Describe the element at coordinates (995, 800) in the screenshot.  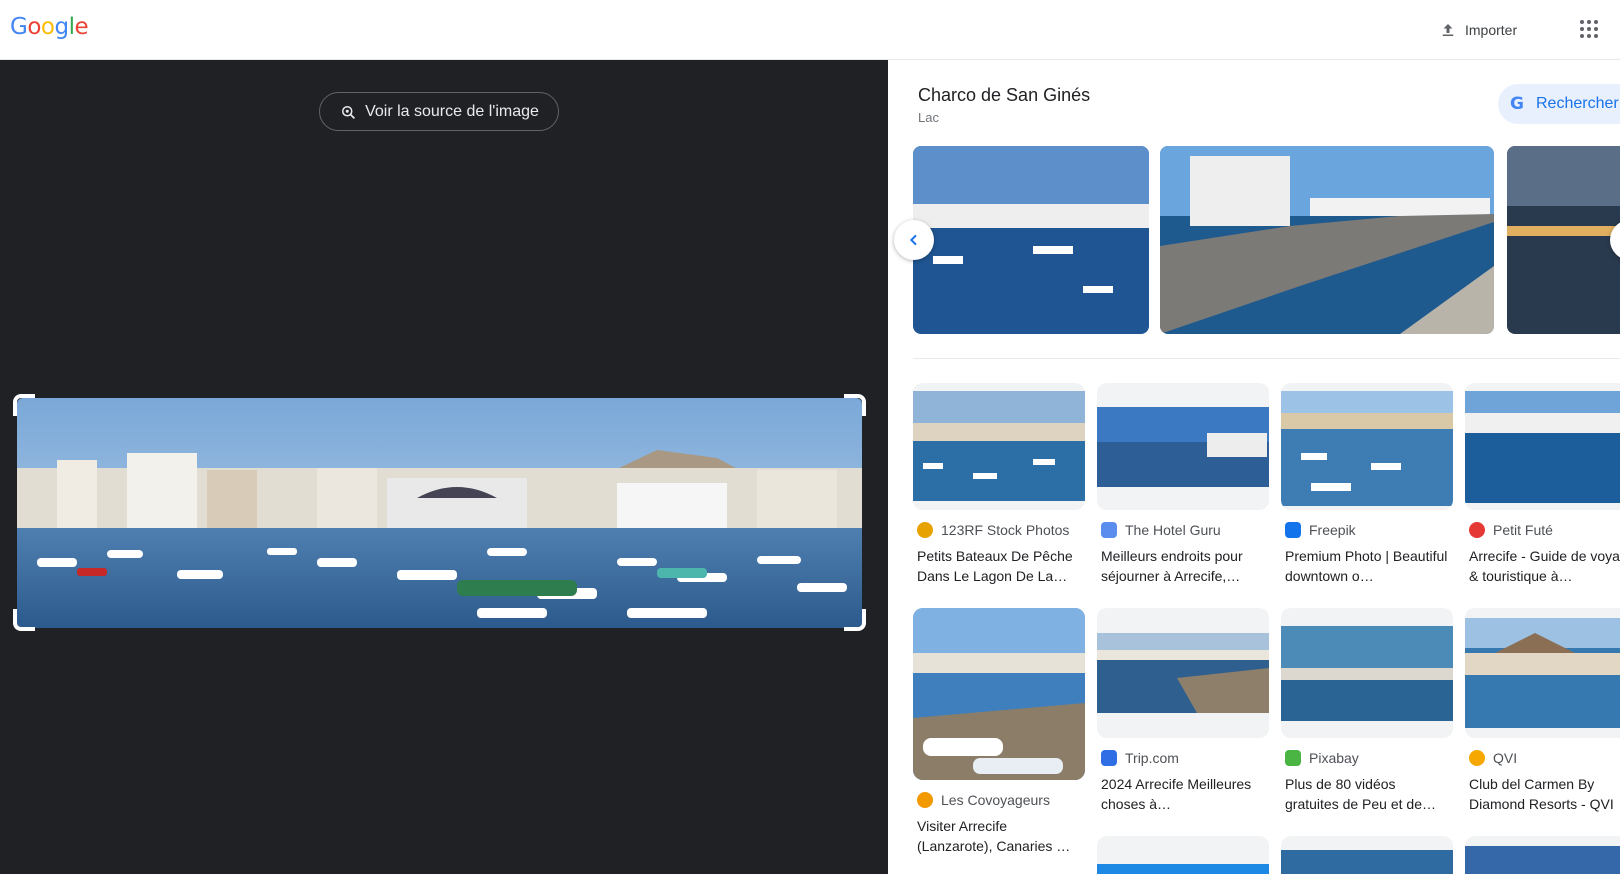
I see `result-source: Les Covoyageurs` at that location.